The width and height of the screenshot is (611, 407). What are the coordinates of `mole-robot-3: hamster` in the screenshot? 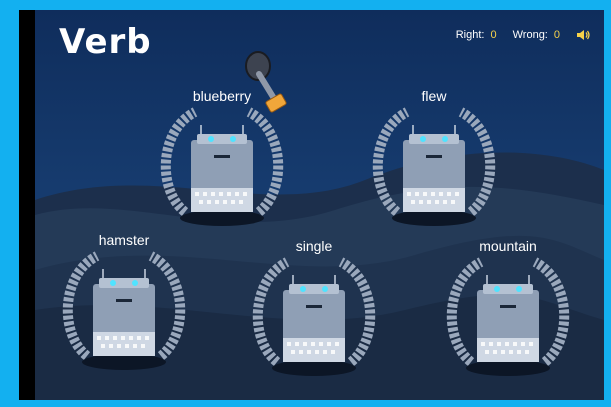 It's located at (124, 308).